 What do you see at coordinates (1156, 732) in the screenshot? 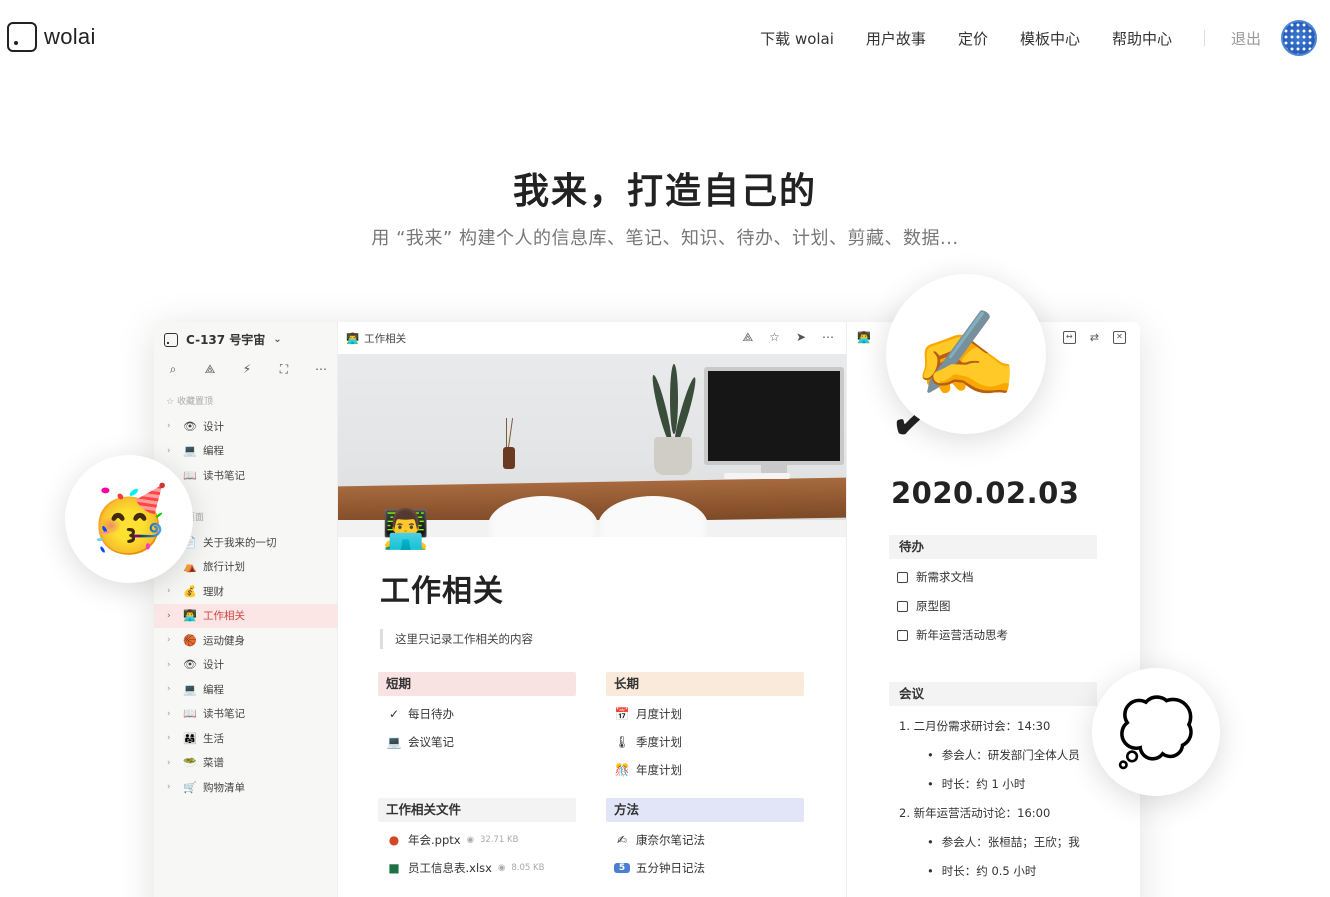
I see `thought-balloon-icon: 💭` at bounding box center [1156, 732].